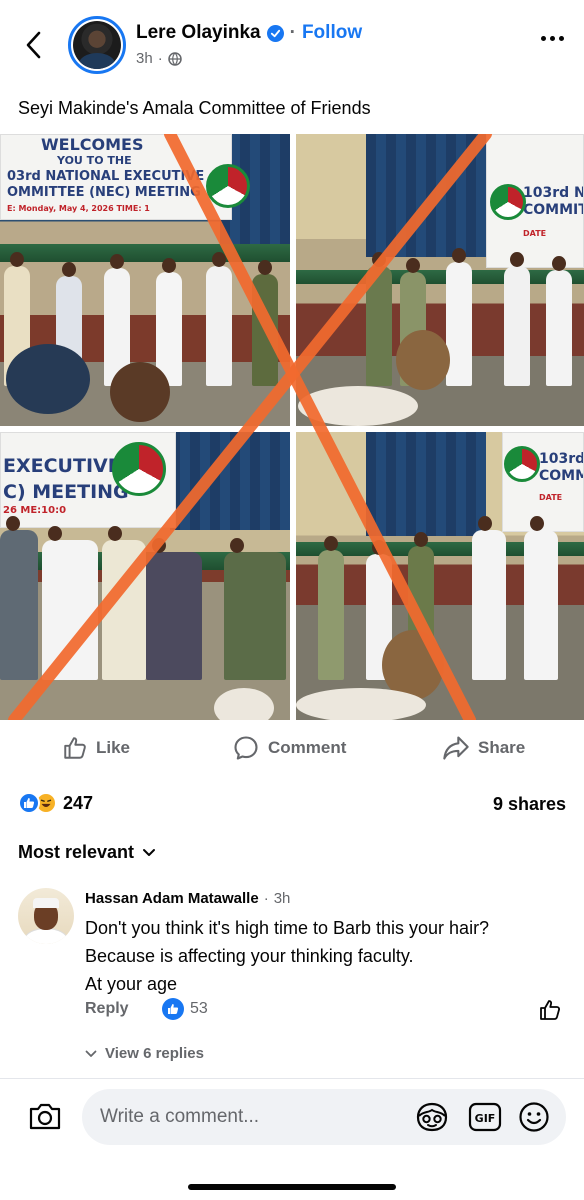 The height and width of the screenshot is (1200, 584). Describe the element at coordinates (282, 898) in the screenshot. I see `comment-time: 3h` at that location.